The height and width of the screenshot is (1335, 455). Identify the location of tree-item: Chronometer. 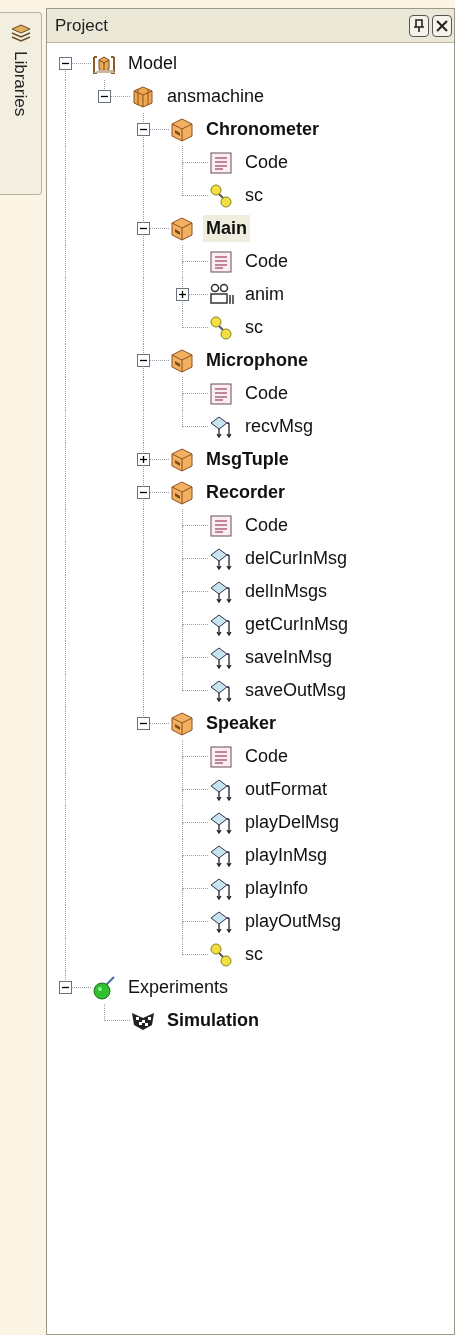
(262, 129).